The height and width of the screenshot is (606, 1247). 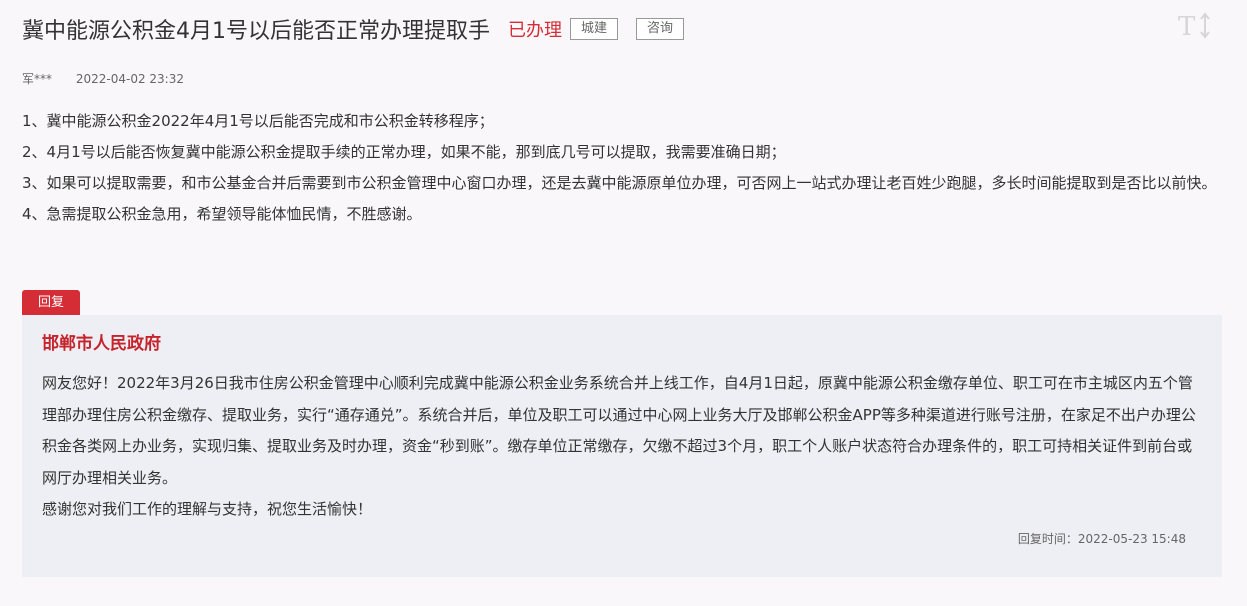 What do you see at coordinates (222, 214) in the screenshot?
I see `question-line: 4、急需提取公积金急用，希望领导能体恤民情，不胜感谢。` at bounding box center [222, 214].